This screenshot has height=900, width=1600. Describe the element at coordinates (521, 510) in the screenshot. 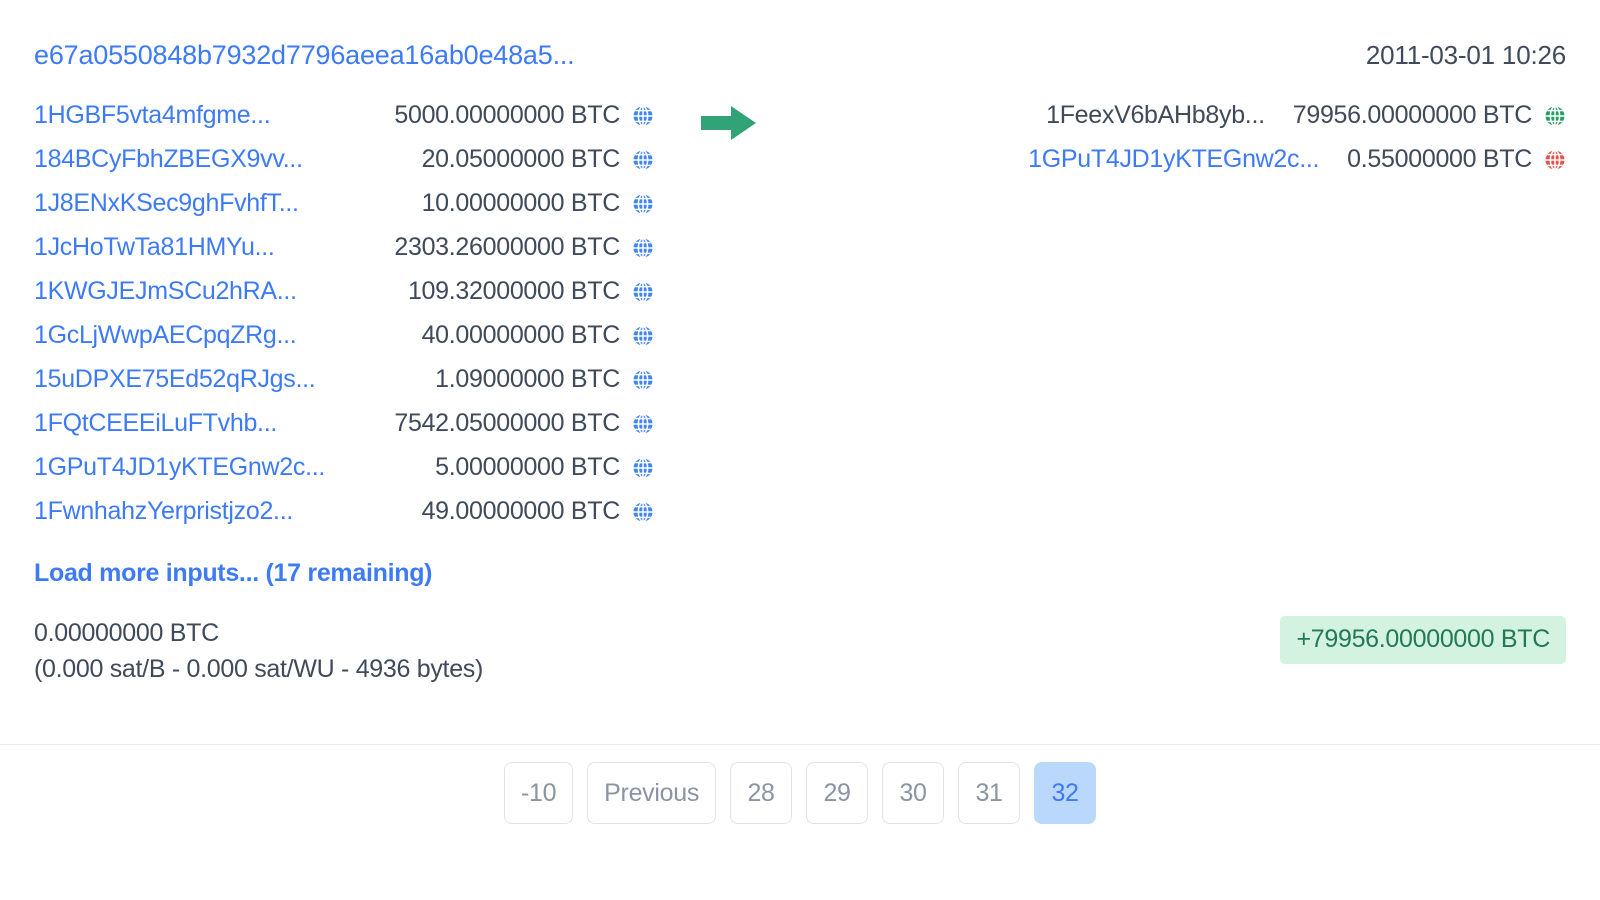

I see `amount-value: 49.00000000 BTC` at that location.